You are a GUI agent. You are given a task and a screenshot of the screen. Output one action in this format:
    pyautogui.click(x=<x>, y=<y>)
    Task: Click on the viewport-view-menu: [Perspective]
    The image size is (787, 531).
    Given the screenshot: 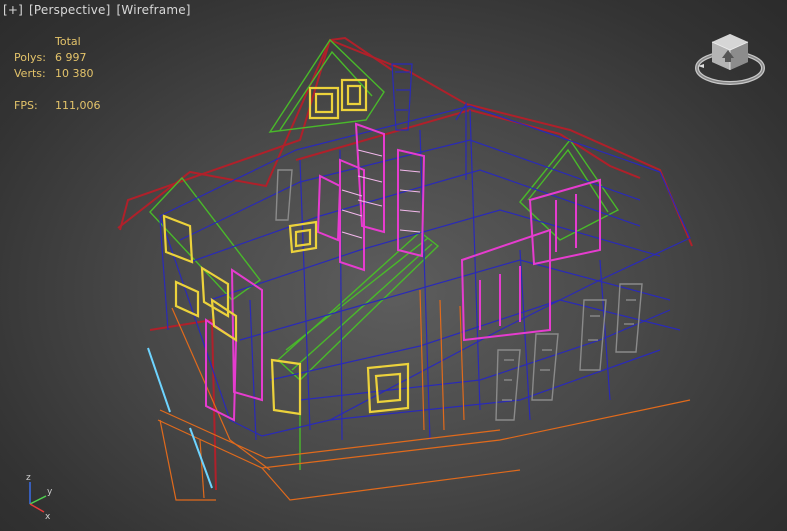 What is the action you would take?
    pyautogui.click(x=69, y=10)
    